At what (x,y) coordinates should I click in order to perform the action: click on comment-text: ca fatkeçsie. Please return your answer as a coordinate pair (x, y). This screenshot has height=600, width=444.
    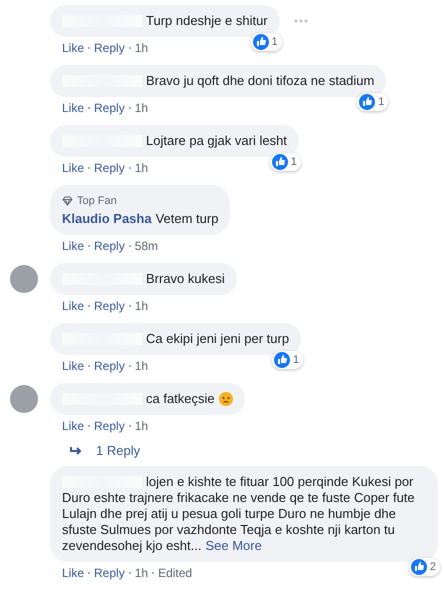
    Looking at the image, I should click on (138, 399).